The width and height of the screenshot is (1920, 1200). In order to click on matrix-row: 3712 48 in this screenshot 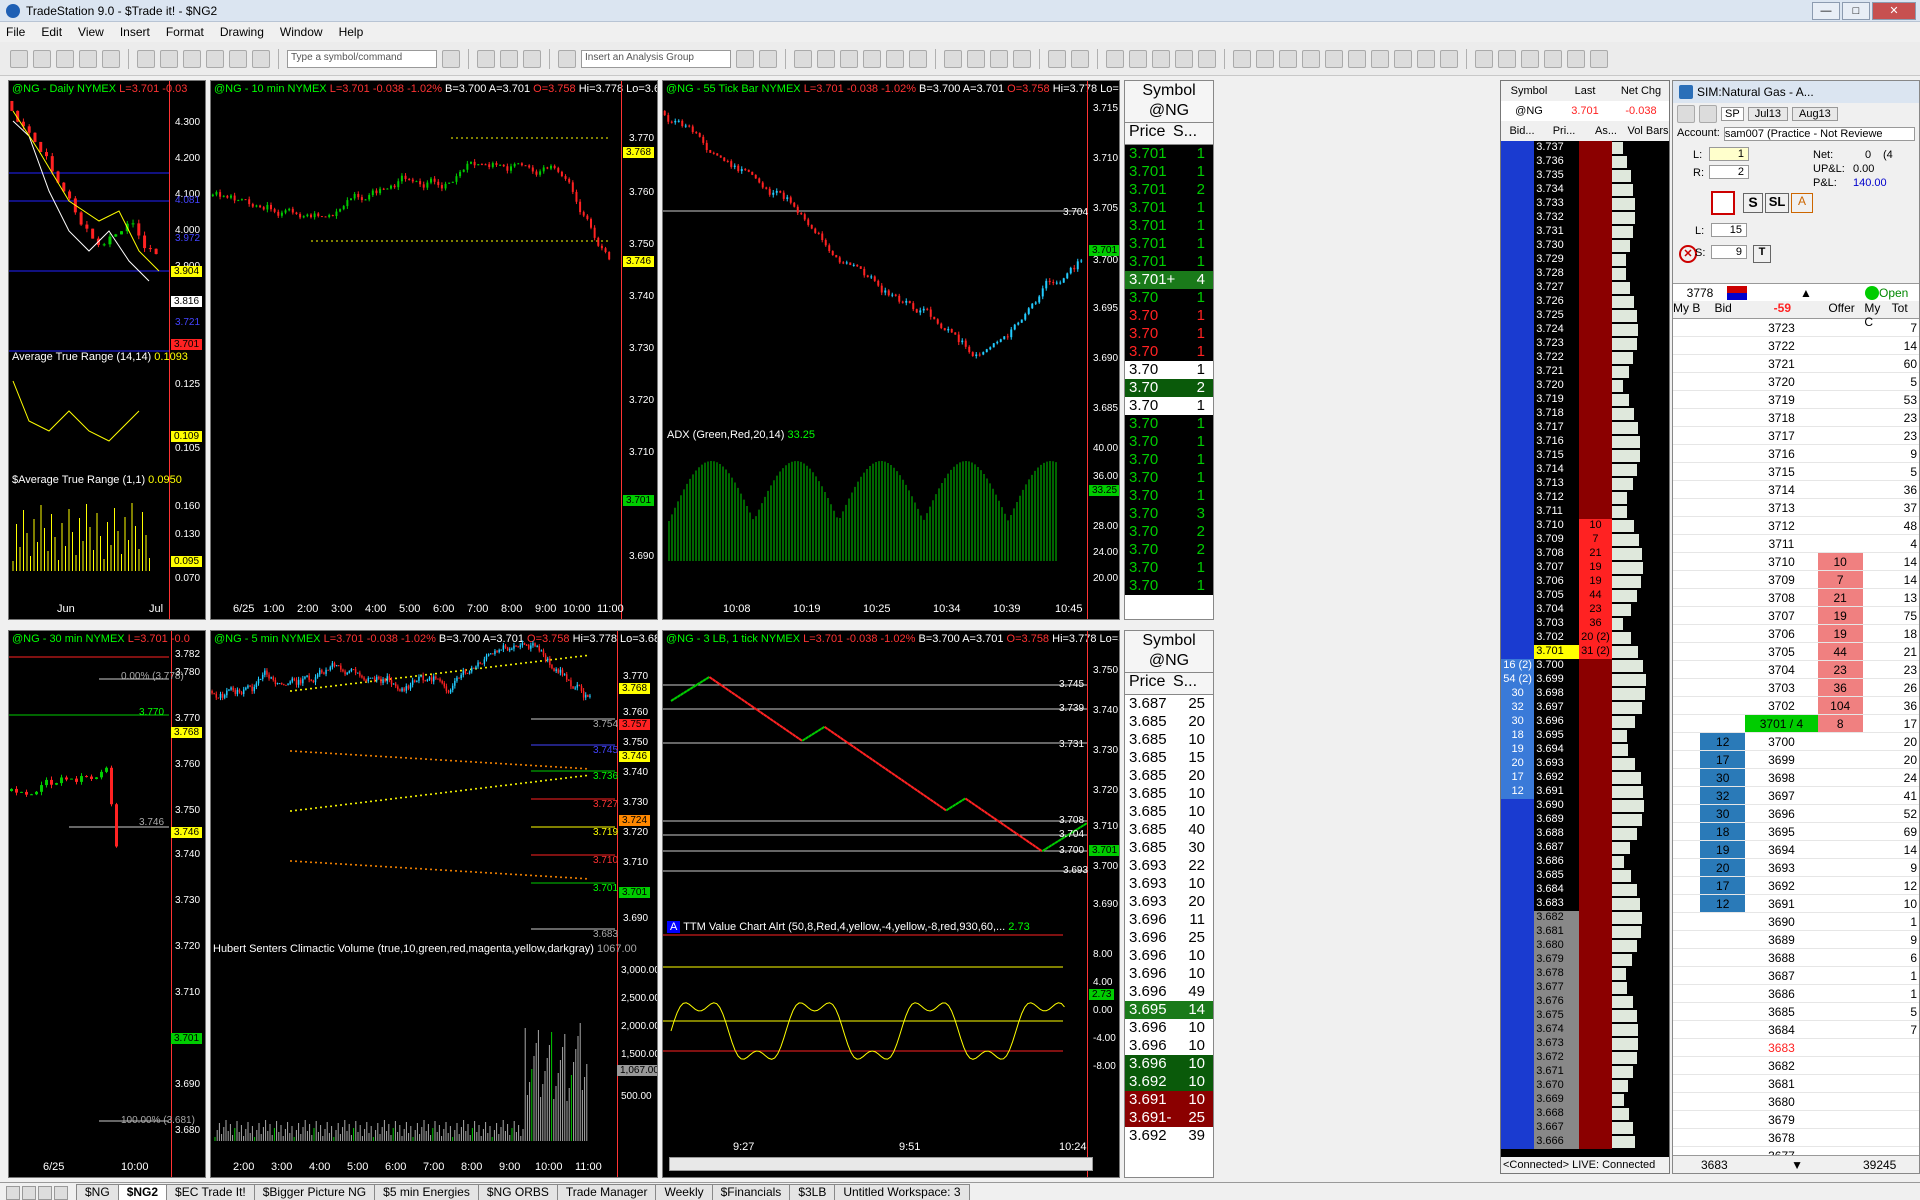, I will do `click(1796, 526)`.